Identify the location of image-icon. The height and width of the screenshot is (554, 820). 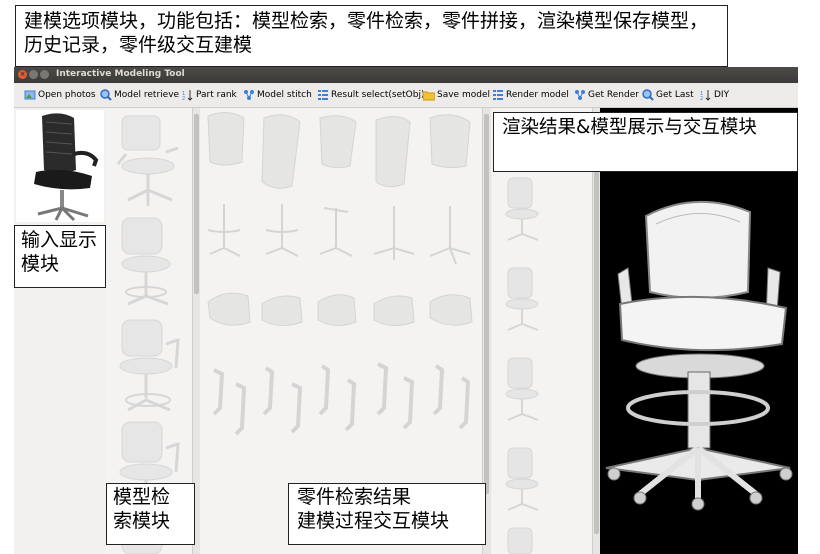
(30, 95).